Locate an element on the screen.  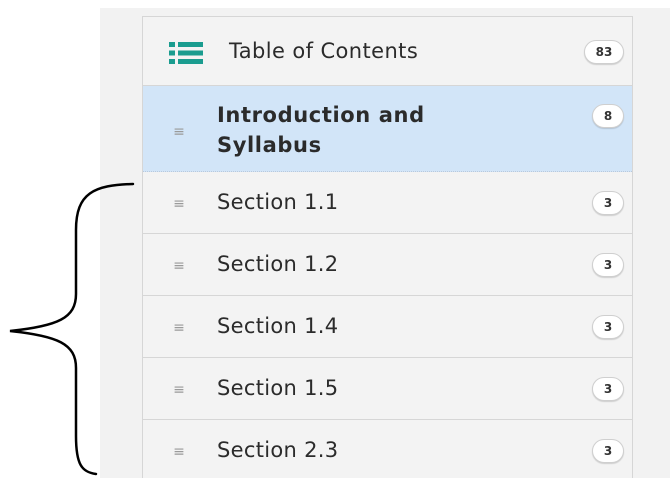
toc-item-section-1-5: ≡ Section 1.5 3 is located at coordinates (387, 389).